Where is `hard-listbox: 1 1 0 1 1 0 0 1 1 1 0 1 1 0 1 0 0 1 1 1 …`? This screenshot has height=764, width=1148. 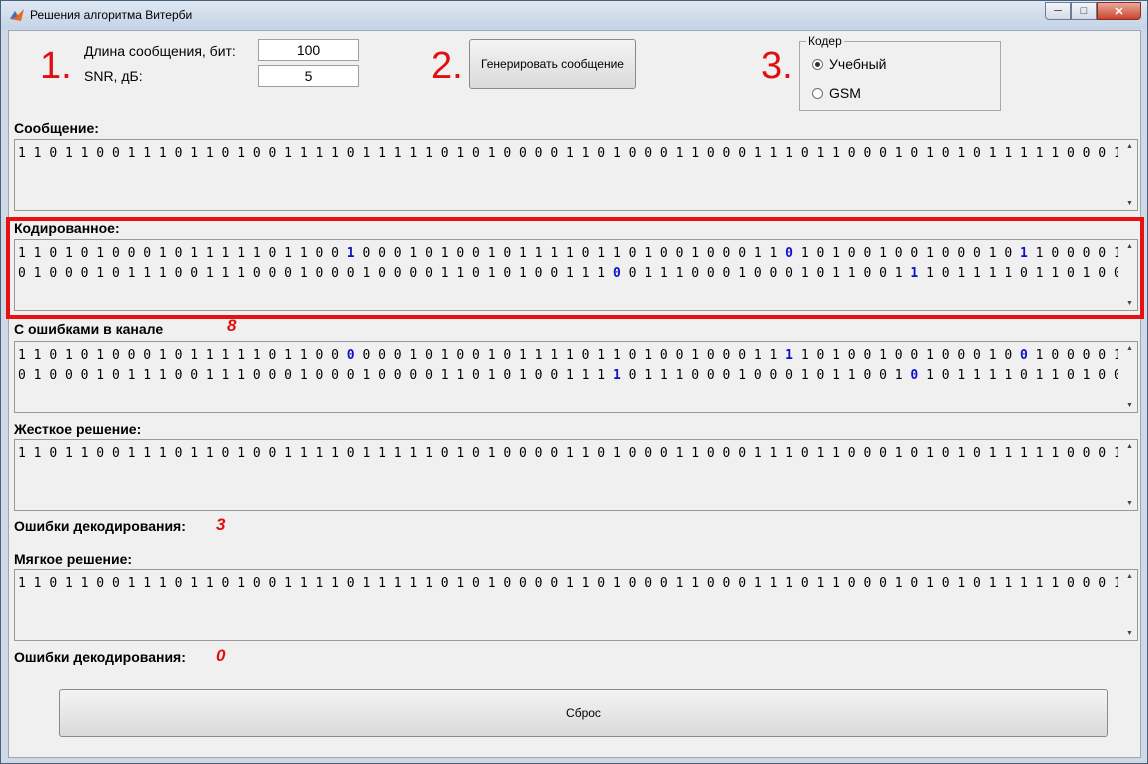
hard-listbox: 1 1 0 1 1 0 0 1 1 1 0 1 1 0 1 0 0 1 1 1 … is located at coordinates (576, 475).